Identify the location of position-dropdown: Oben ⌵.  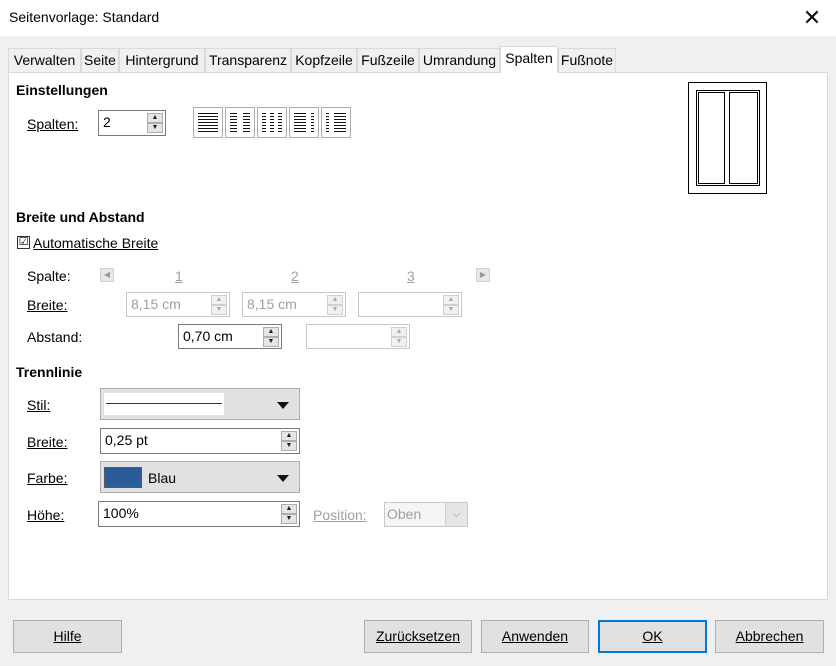
(426, 514).